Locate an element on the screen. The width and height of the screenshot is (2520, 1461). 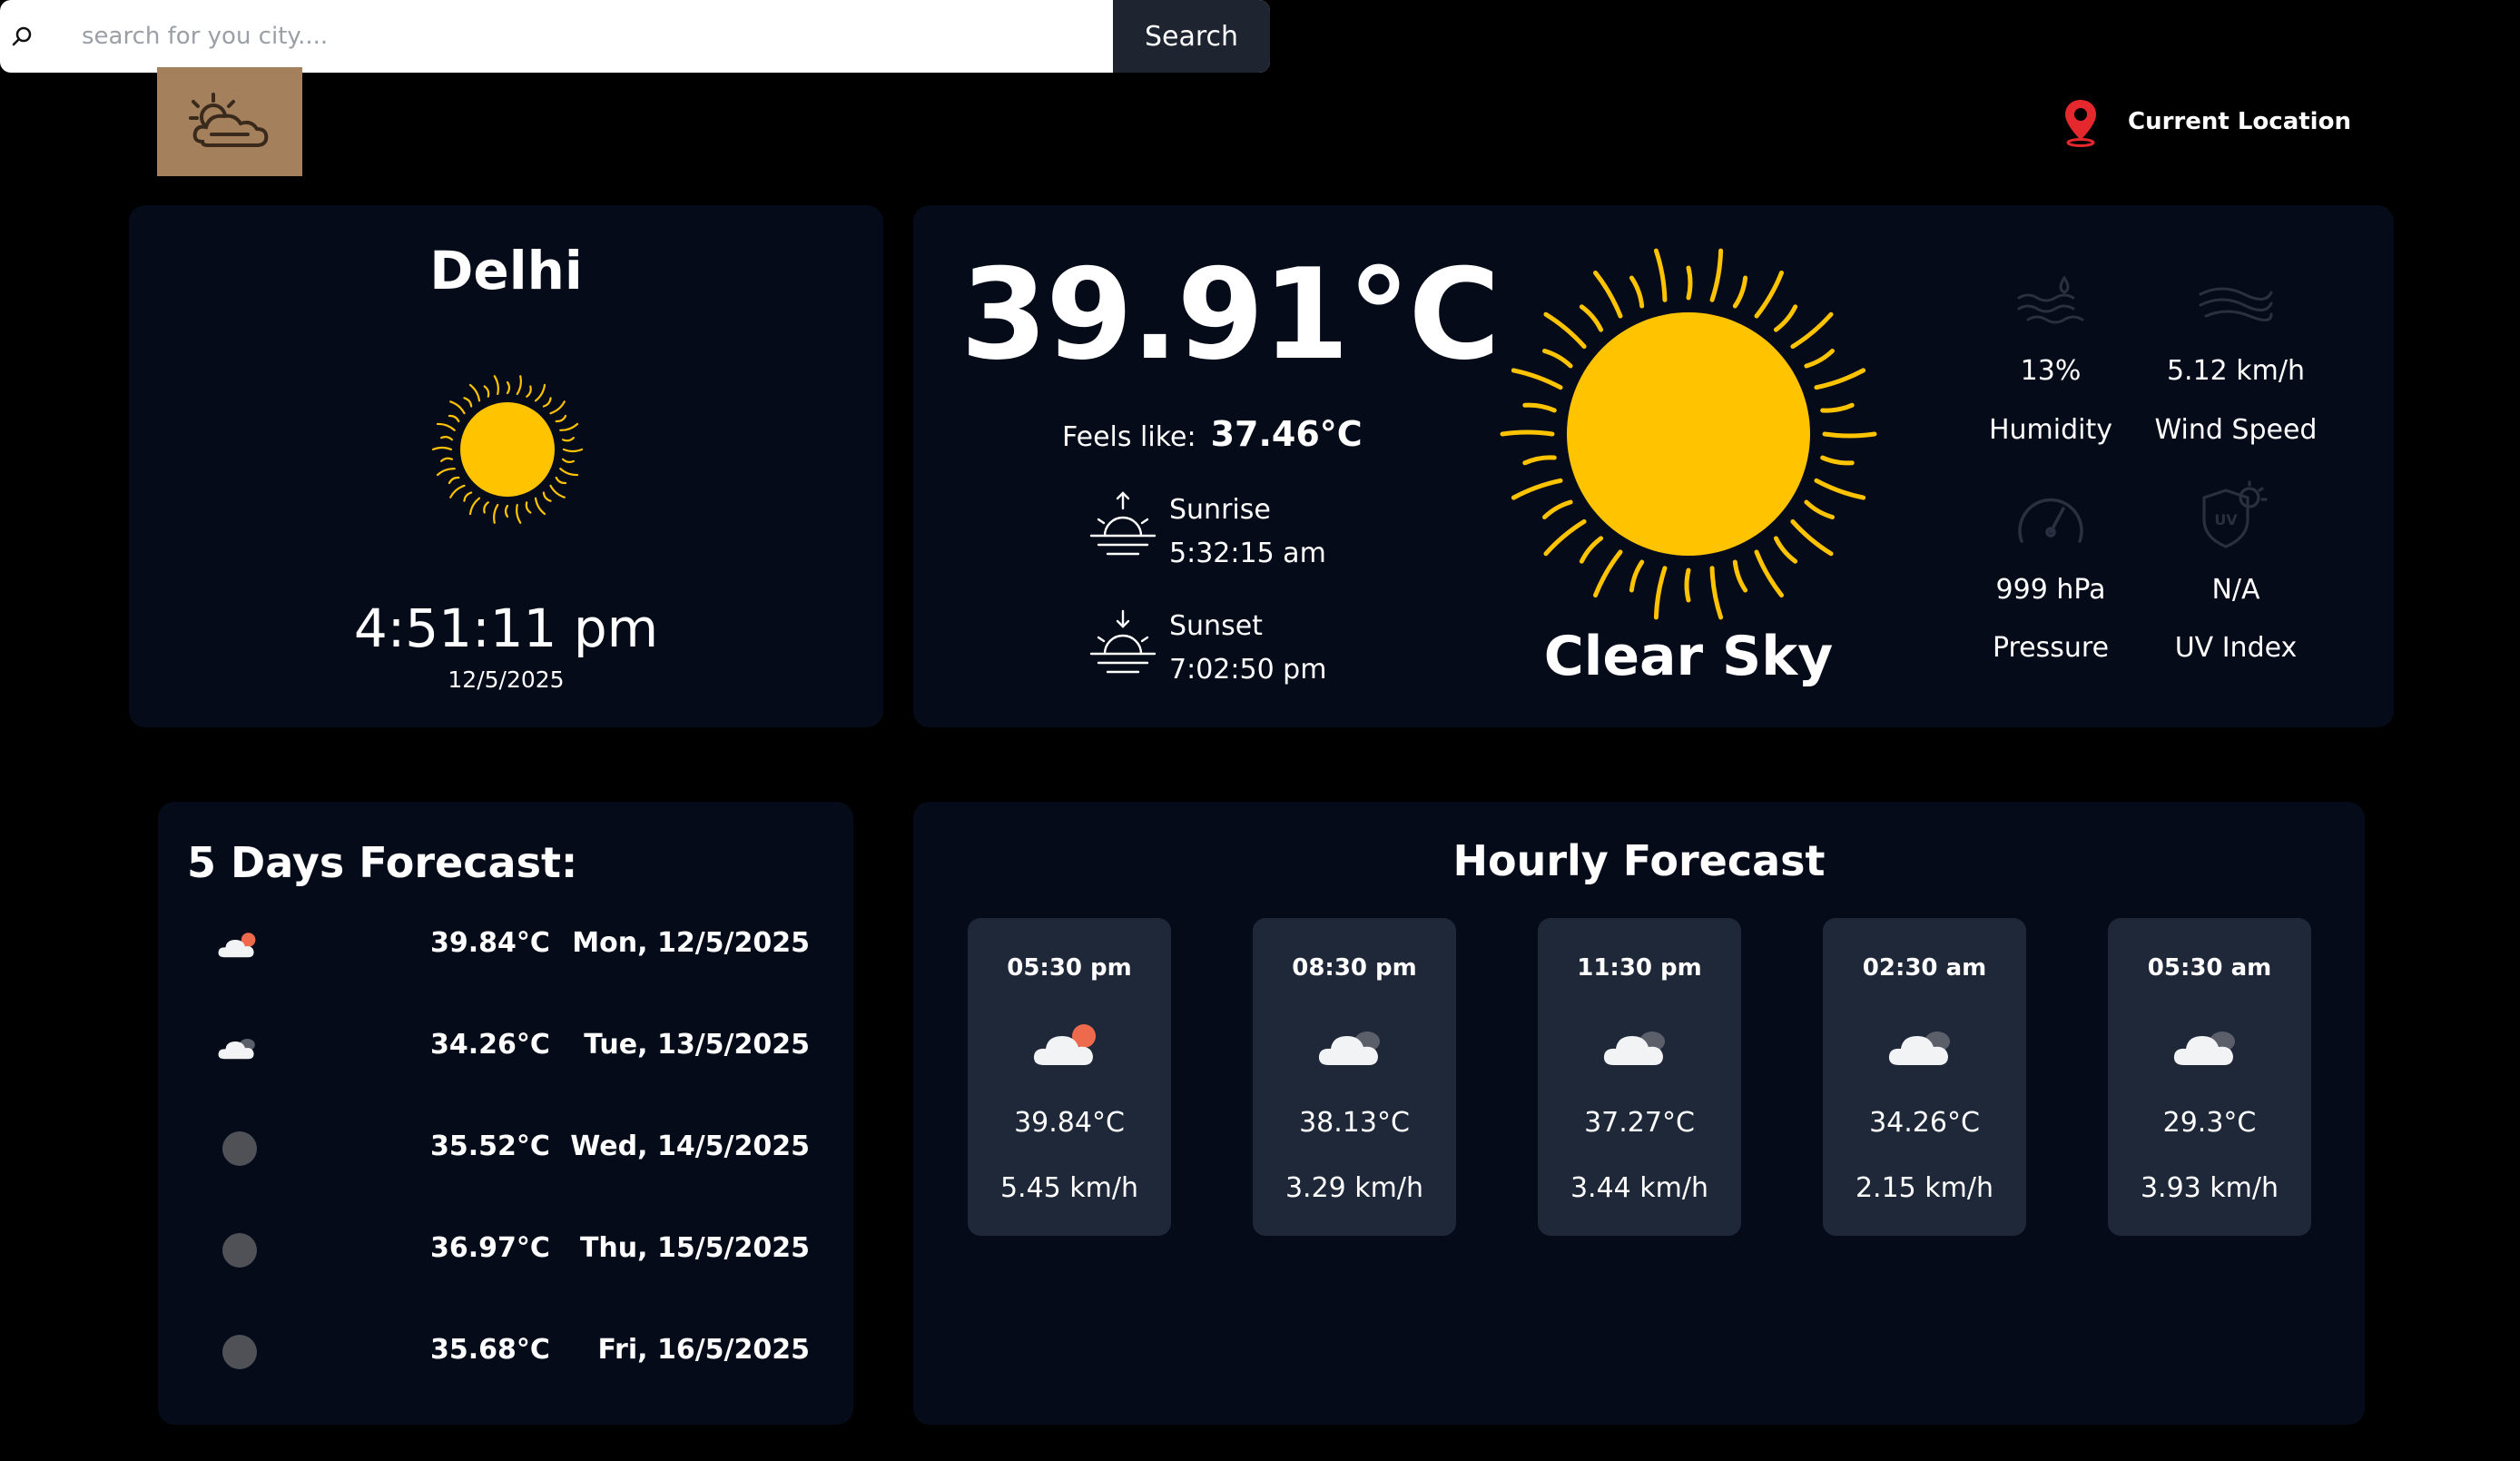
feels-like: Feels like: 37.46°C is located at coordinates (1213, 434).